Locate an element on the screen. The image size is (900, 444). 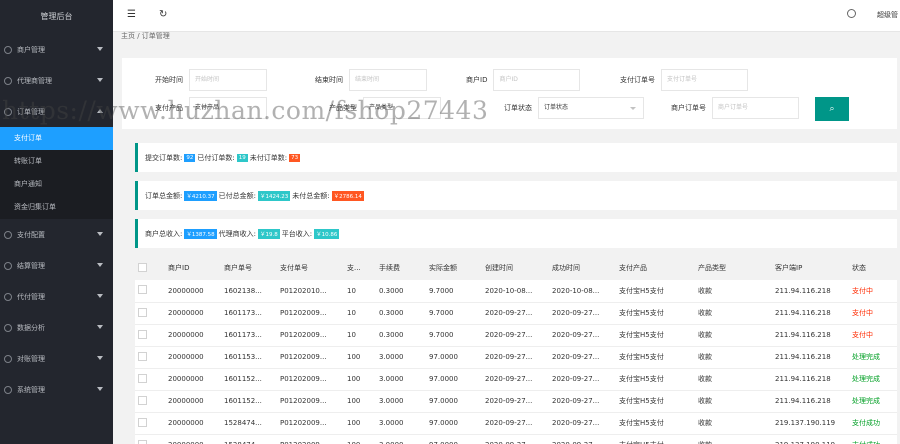
subnav-fund-collect: 资金归集订单 is located at coordinates (56, 207).